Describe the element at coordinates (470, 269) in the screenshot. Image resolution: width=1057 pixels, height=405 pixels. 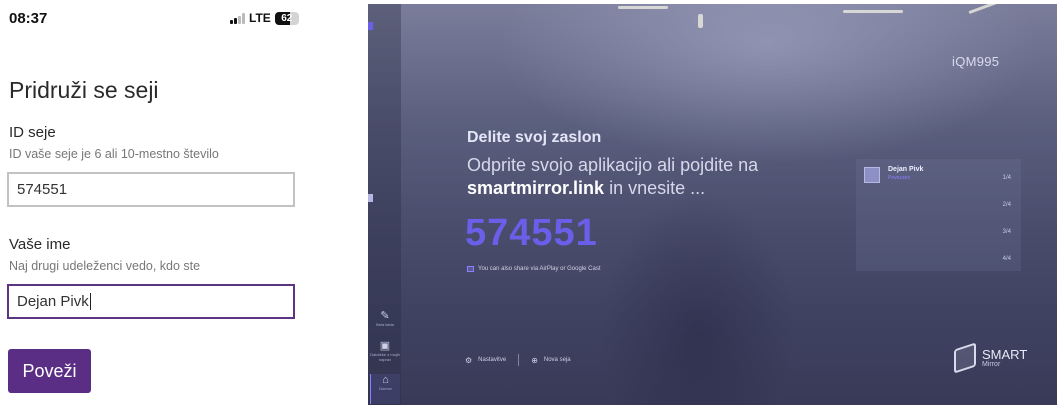
I see `airplay-icon` at that location.